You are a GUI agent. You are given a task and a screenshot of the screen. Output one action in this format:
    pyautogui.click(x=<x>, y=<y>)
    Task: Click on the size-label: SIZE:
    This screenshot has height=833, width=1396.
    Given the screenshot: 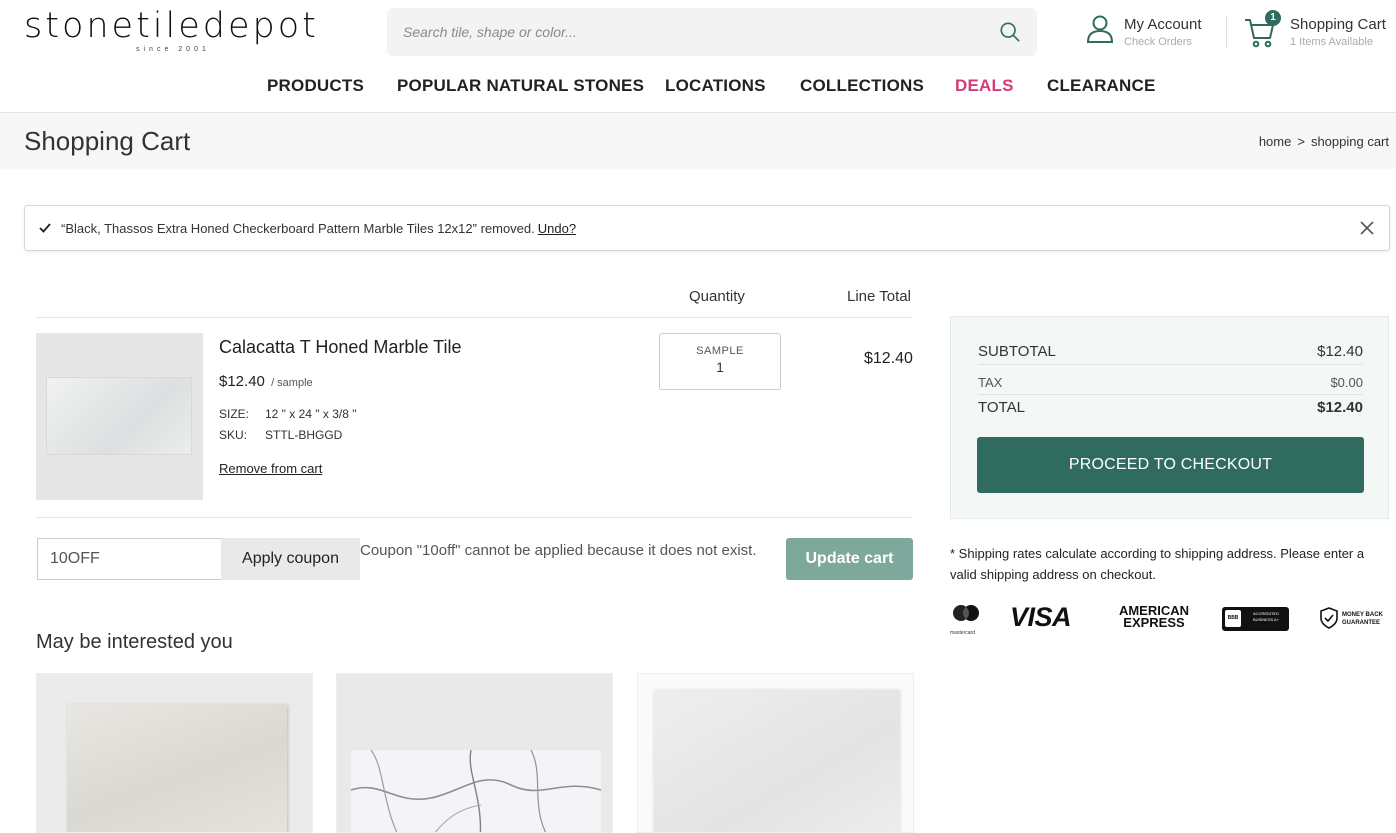 What is the action you would take?
    pyautogui.click(x=234, y=414)
    